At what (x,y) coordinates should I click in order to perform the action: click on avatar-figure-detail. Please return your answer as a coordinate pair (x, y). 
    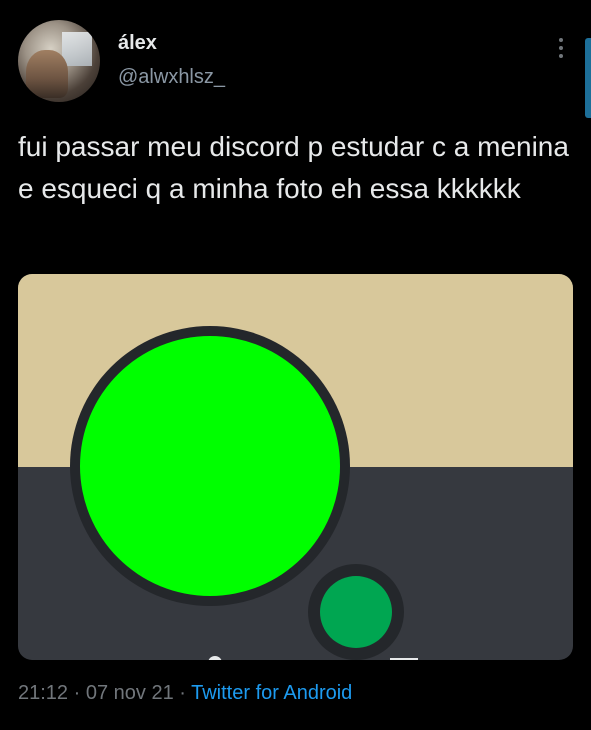
    Looking at the image, I should click on (47, 74).